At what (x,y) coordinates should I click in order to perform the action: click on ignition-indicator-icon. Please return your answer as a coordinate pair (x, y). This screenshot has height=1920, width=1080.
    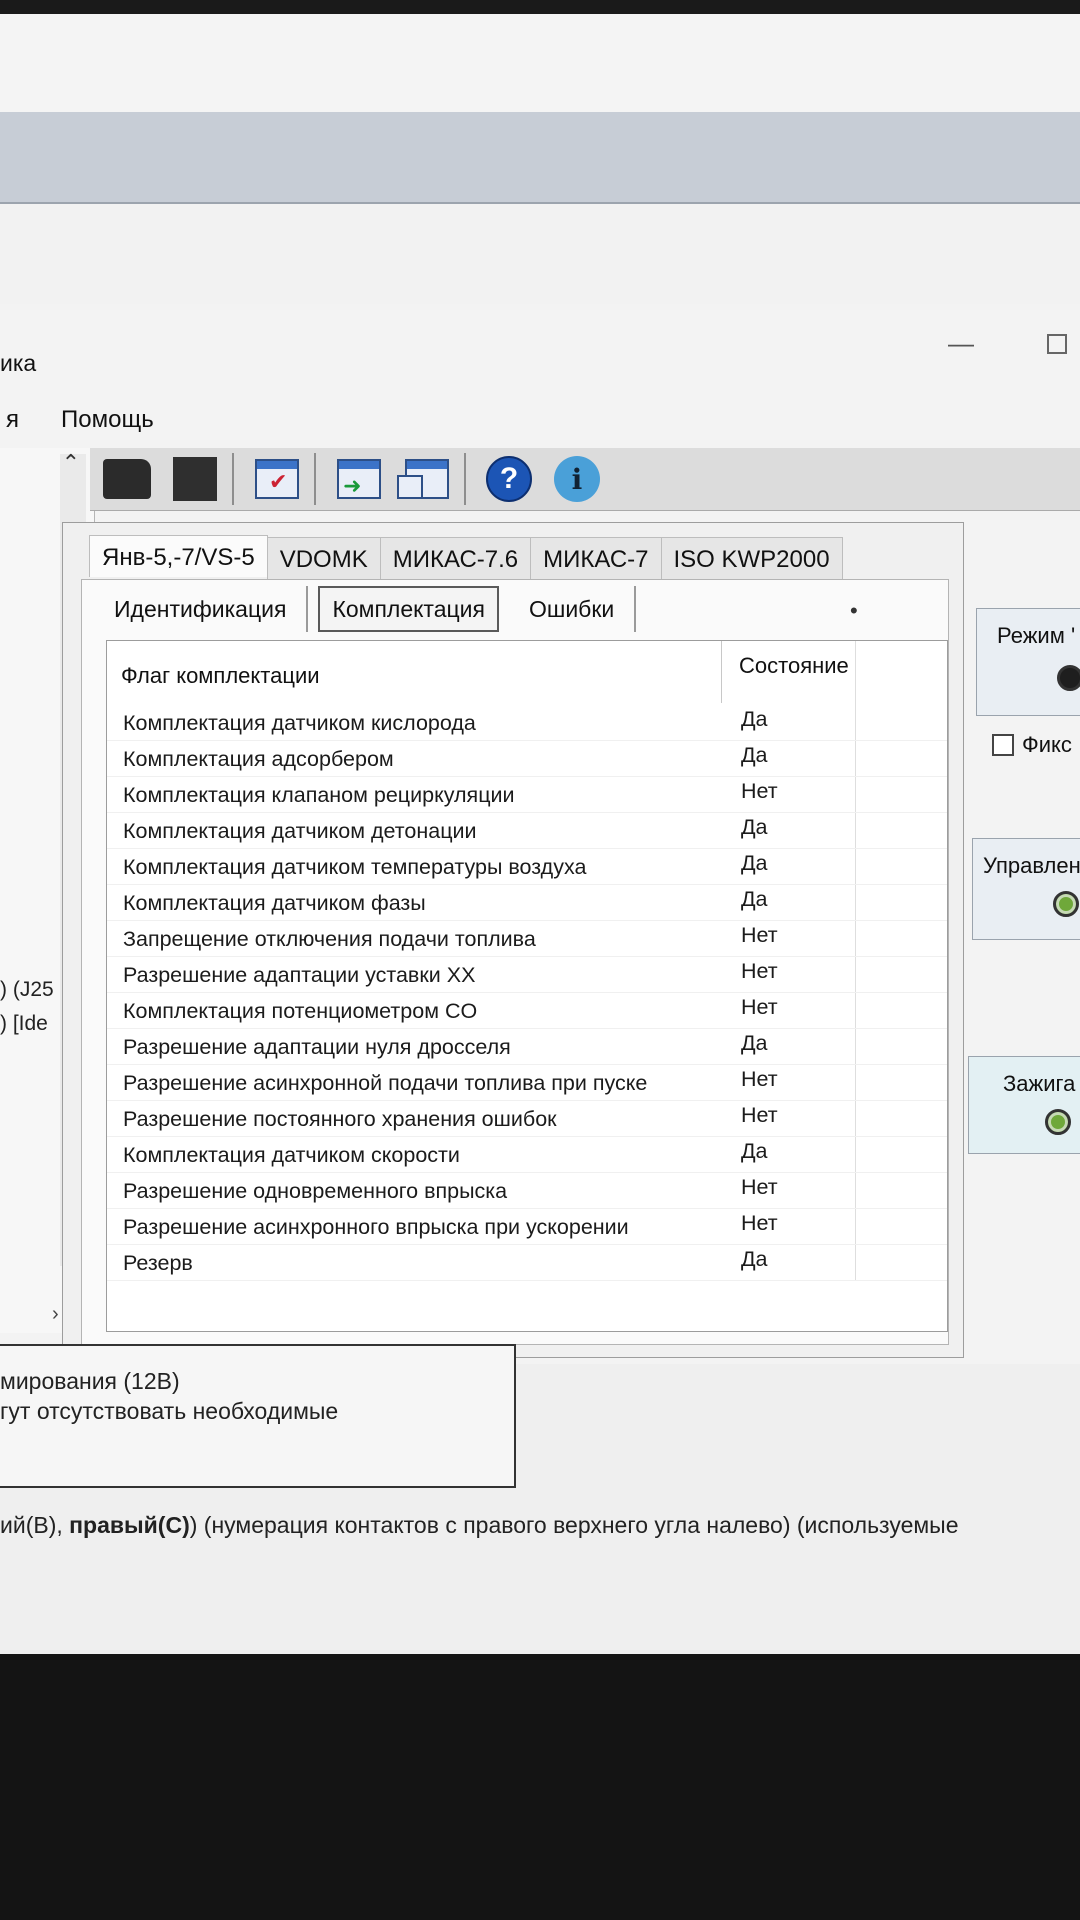
    Looking at the image, I should click on (1058, 1122).